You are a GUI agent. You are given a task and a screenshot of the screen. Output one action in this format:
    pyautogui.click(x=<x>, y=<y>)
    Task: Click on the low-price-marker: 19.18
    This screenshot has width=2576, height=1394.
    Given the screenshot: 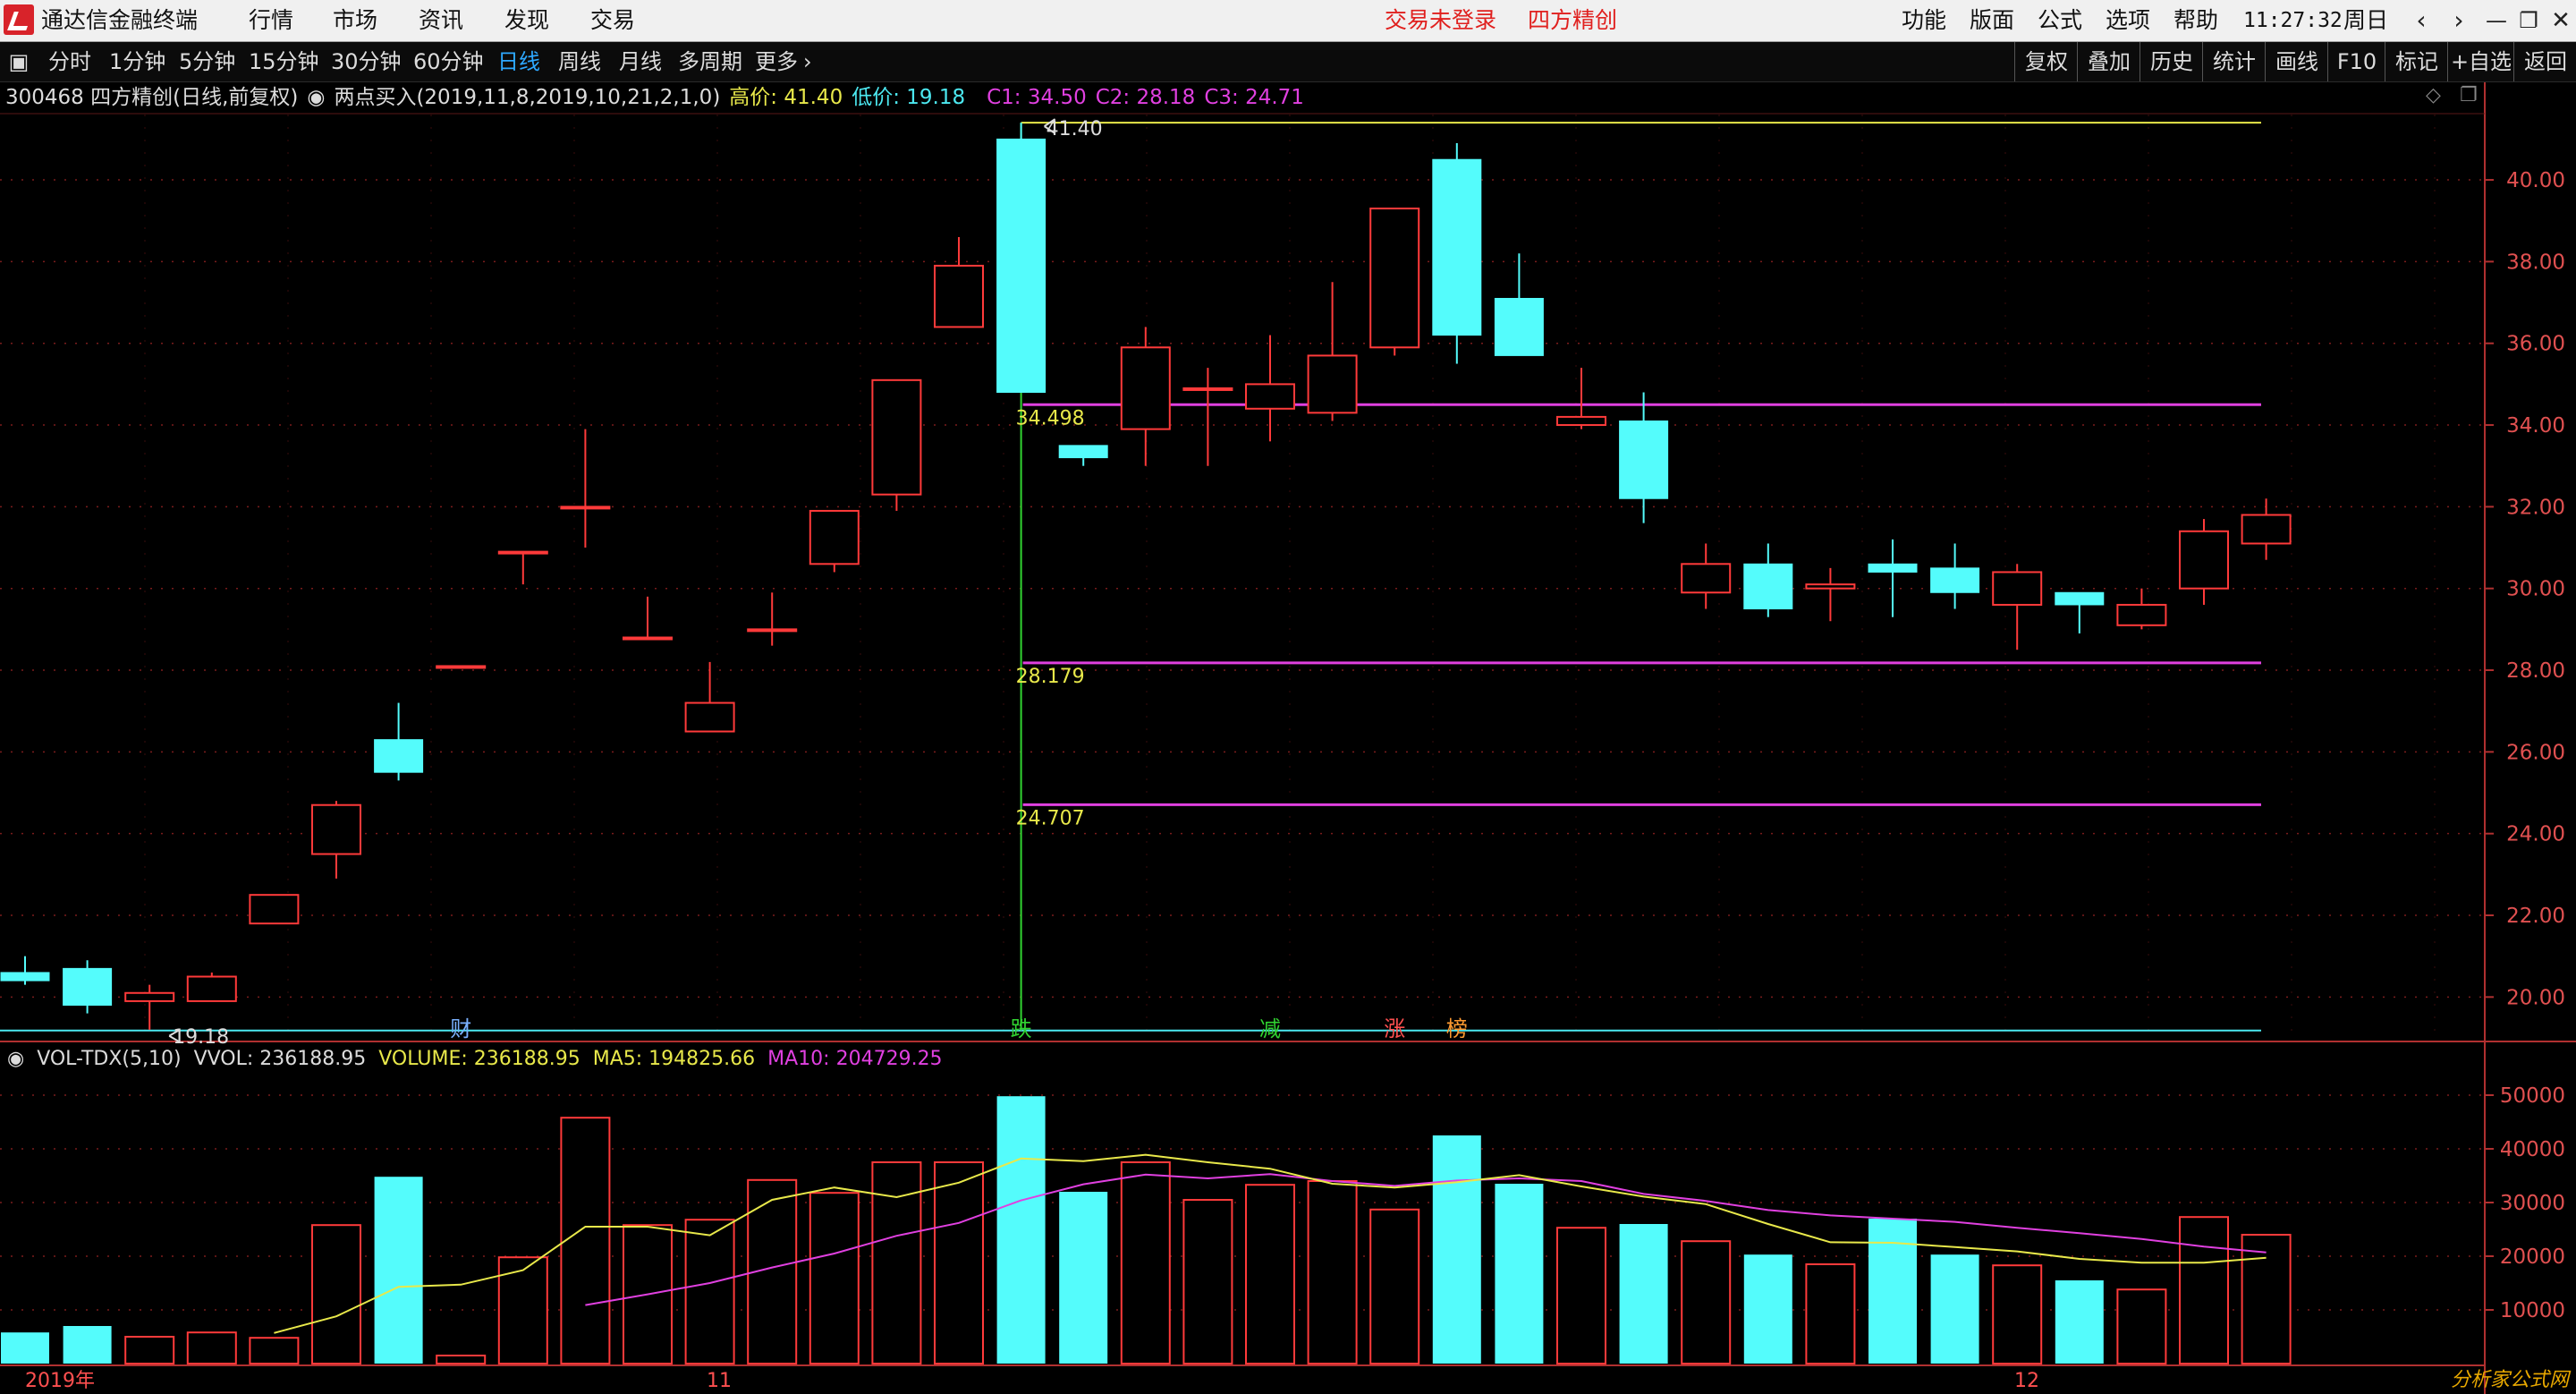 What is the action you would take?
    pyautogui.click(x=201, y=1037)
    